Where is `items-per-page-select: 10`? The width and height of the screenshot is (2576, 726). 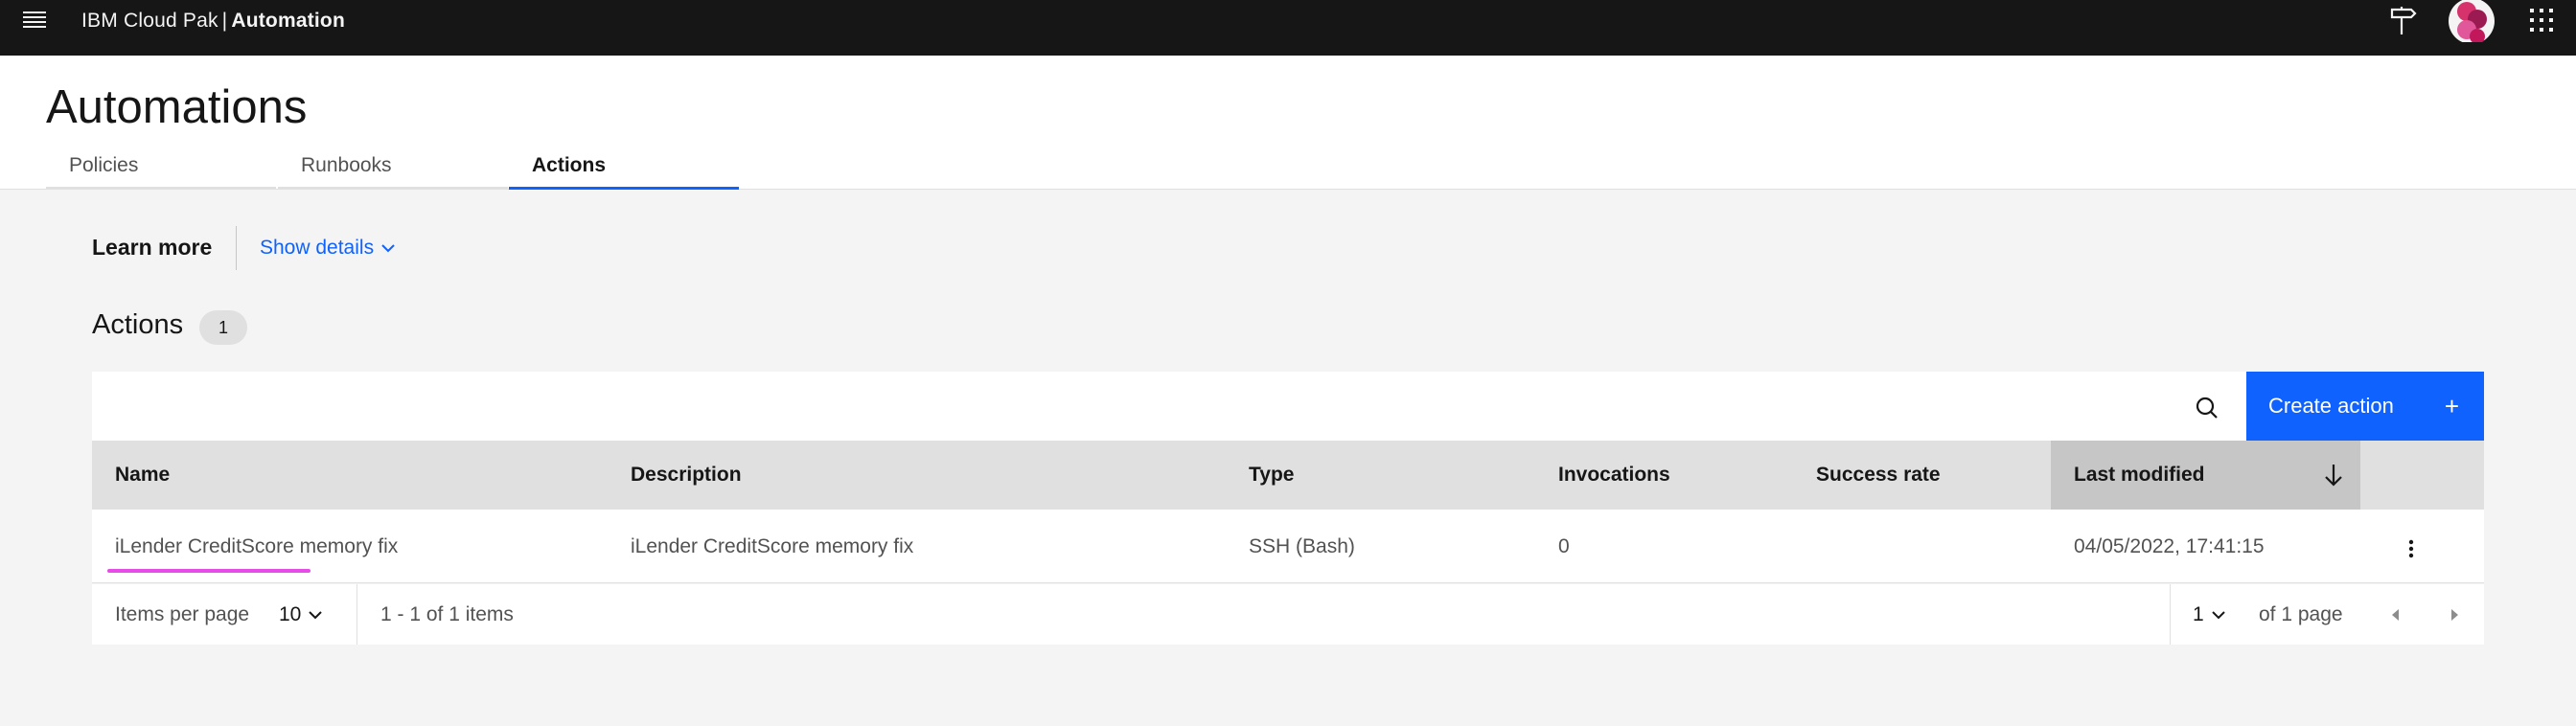 items-per-page-select: 10 is located at coordinates (301, 614).